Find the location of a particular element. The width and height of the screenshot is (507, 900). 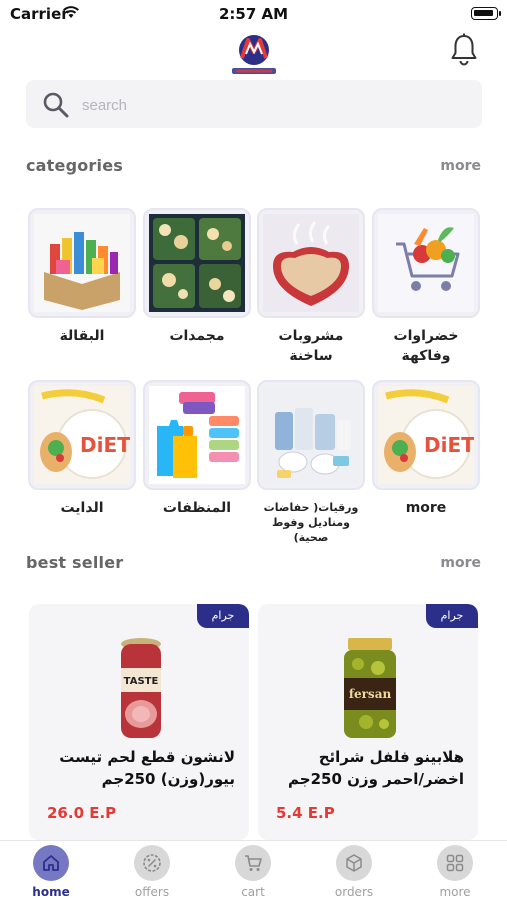

bottom-tab-bar: home offers cart orders more is located at coordinates (253, 870).